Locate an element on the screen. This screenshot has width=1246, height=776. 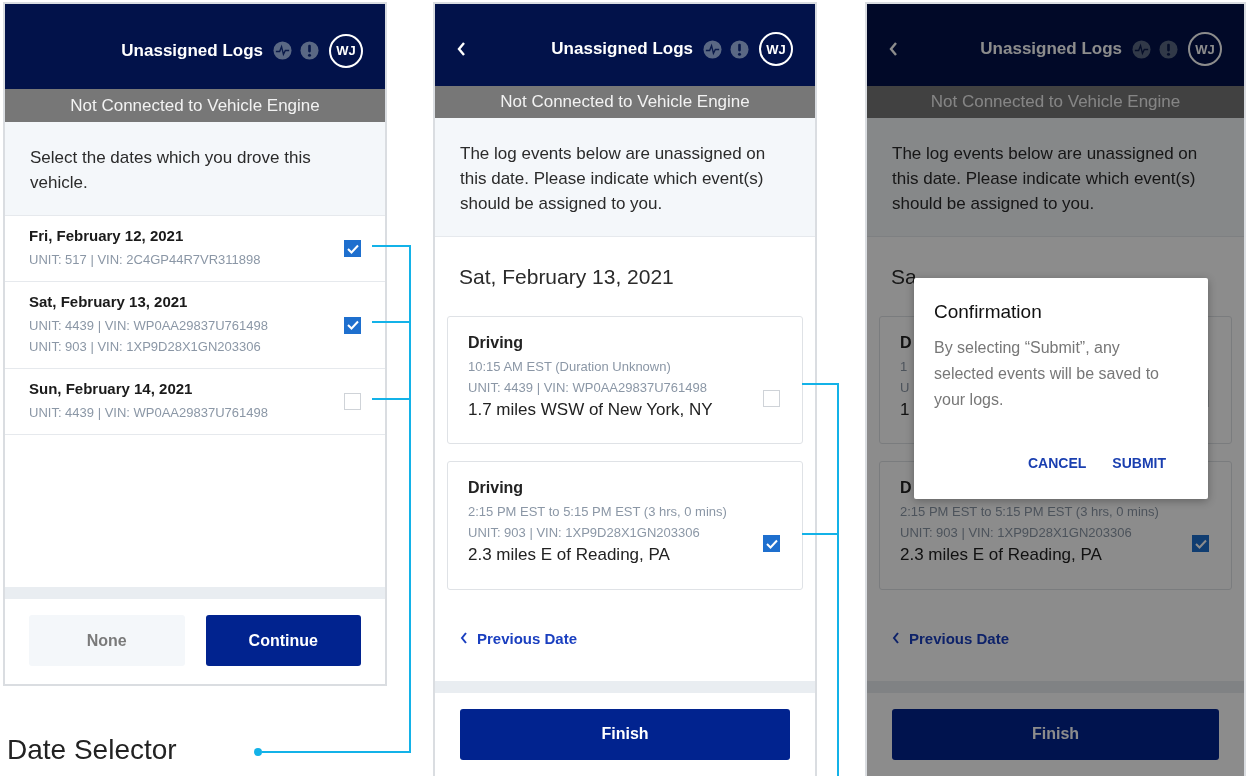
event-time: 10:15 AM EST (Duration Unknown) is located at coordinates (570, 366).